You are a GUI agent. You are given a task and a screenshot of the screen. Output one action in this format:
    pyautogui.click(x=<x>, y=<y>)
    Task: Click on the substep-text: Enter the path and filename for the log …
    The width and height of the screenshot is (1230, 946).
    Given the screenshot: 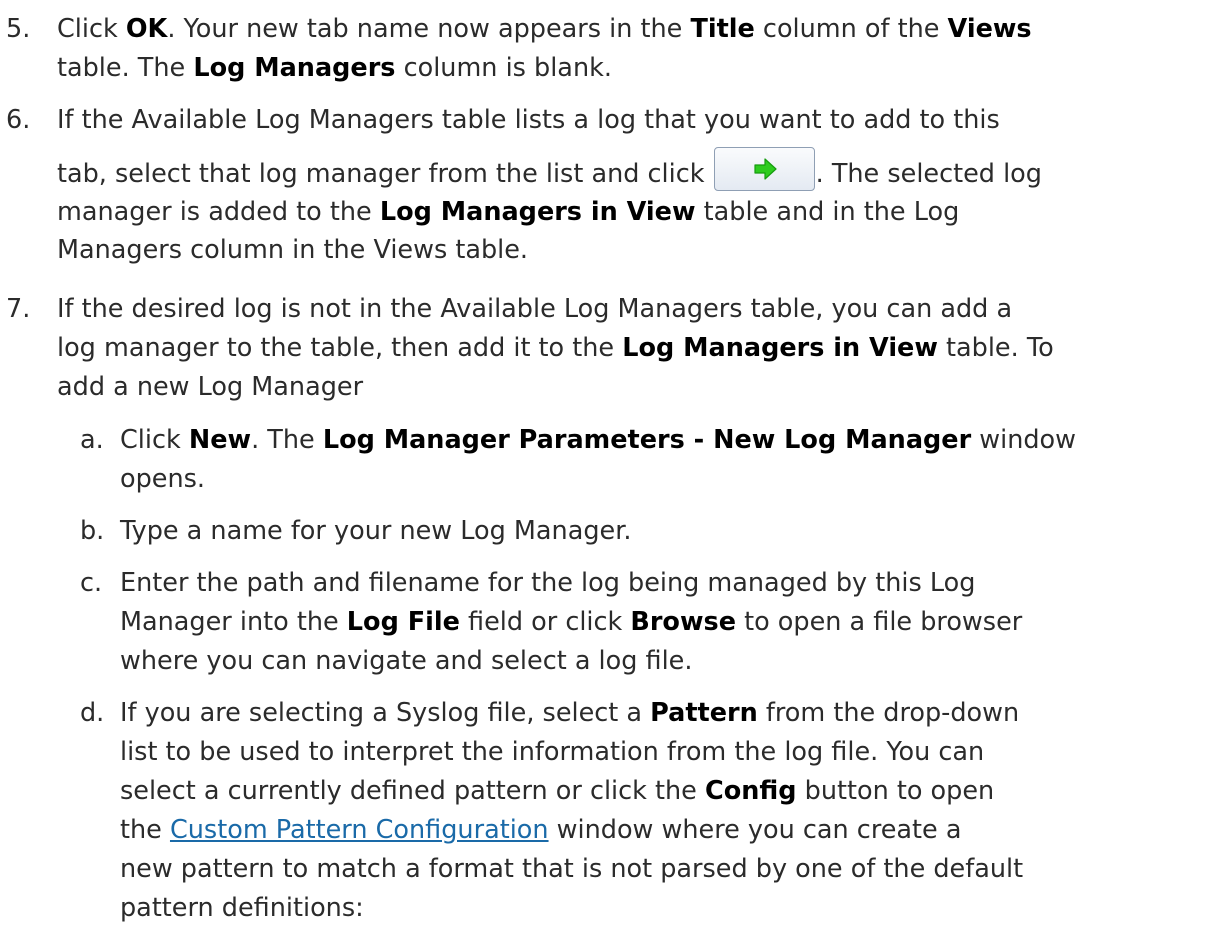 What is the action you would take?
    pyautogui.click(x=571, y=622)
    